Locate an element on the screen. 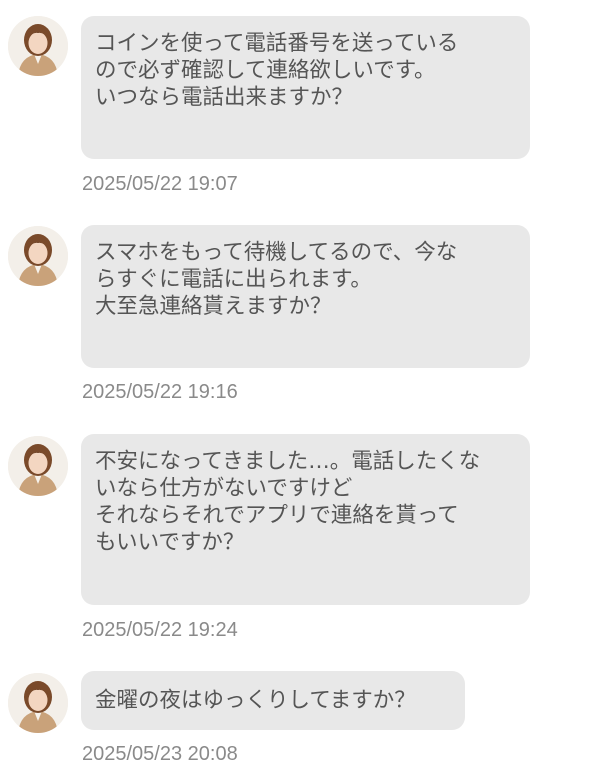 The image size is (607, 774). message-timestamp: 2025/05/23 20:08 is located at coordinates (160, 754).